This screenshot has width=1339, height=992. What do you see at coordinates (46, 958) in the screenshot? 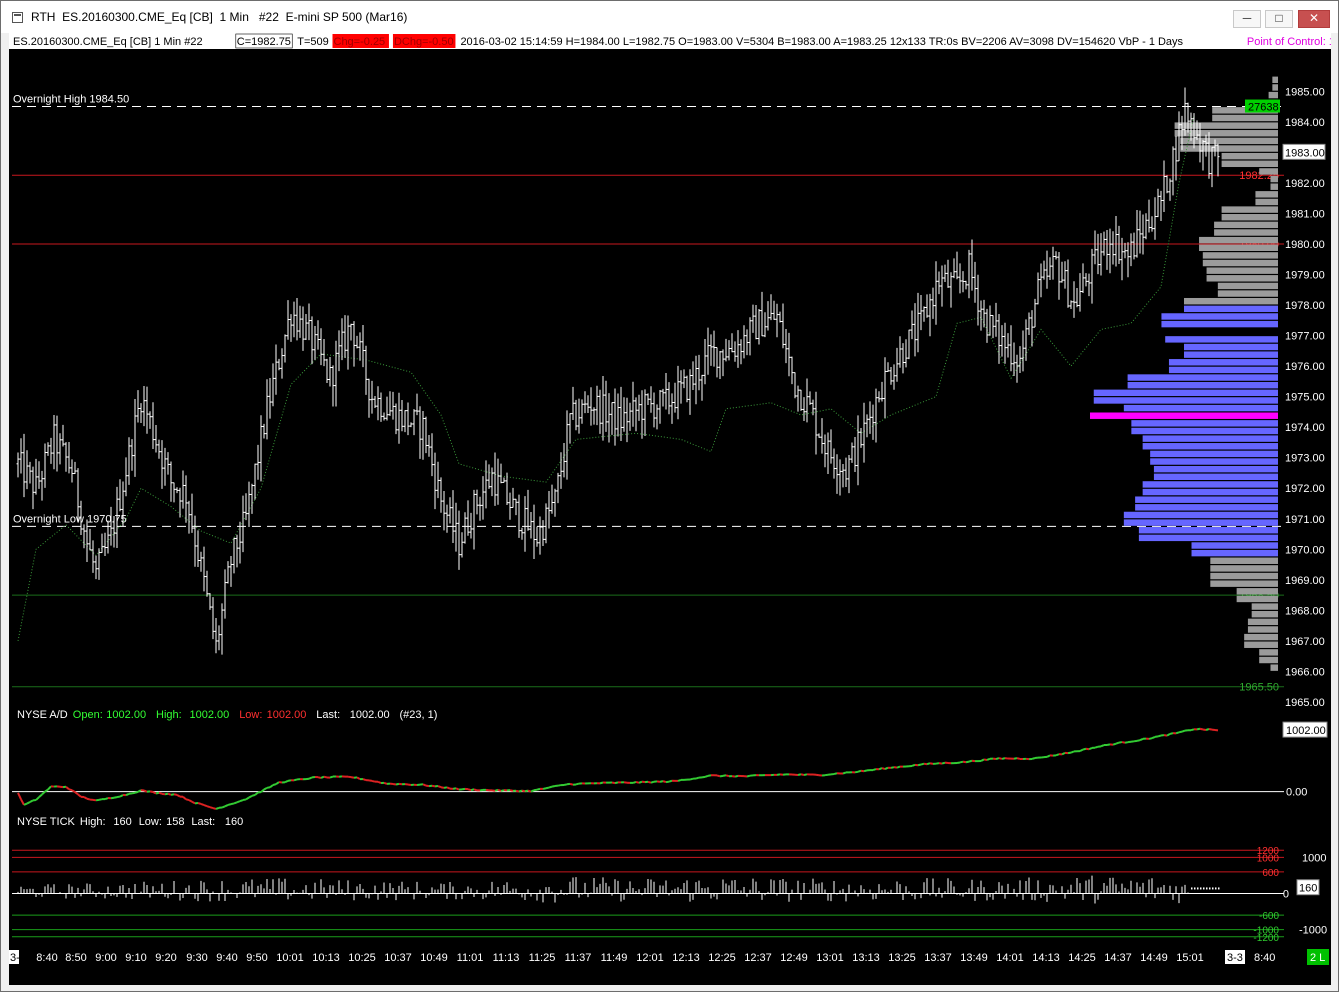
I see `time-tick-label: 8:40` at bounding box center [46, 958].